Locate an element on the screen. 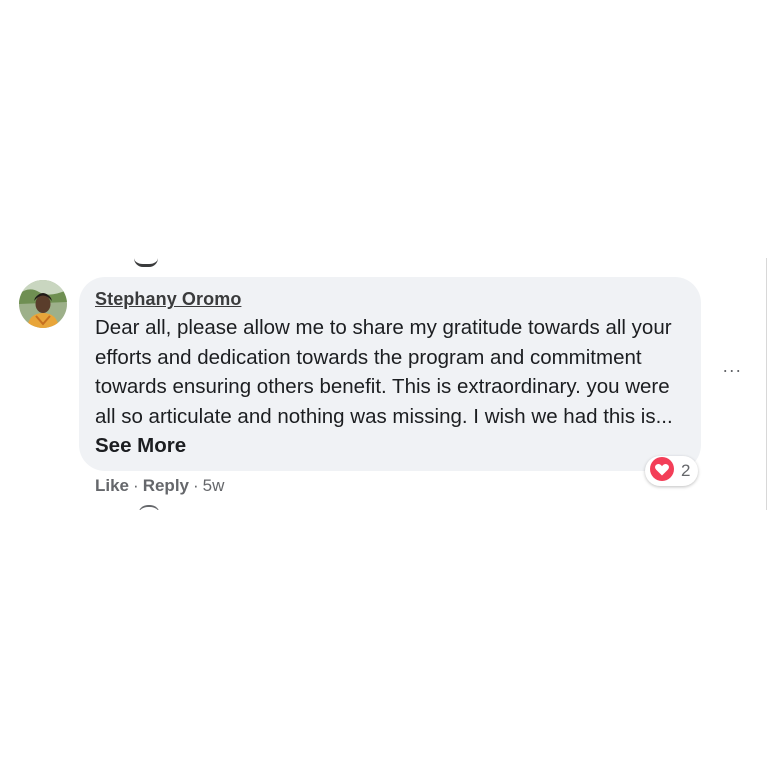 Image resolution: width=768 pixels, height=768 pixels. avatar-image is located at coordinates (43, 304).